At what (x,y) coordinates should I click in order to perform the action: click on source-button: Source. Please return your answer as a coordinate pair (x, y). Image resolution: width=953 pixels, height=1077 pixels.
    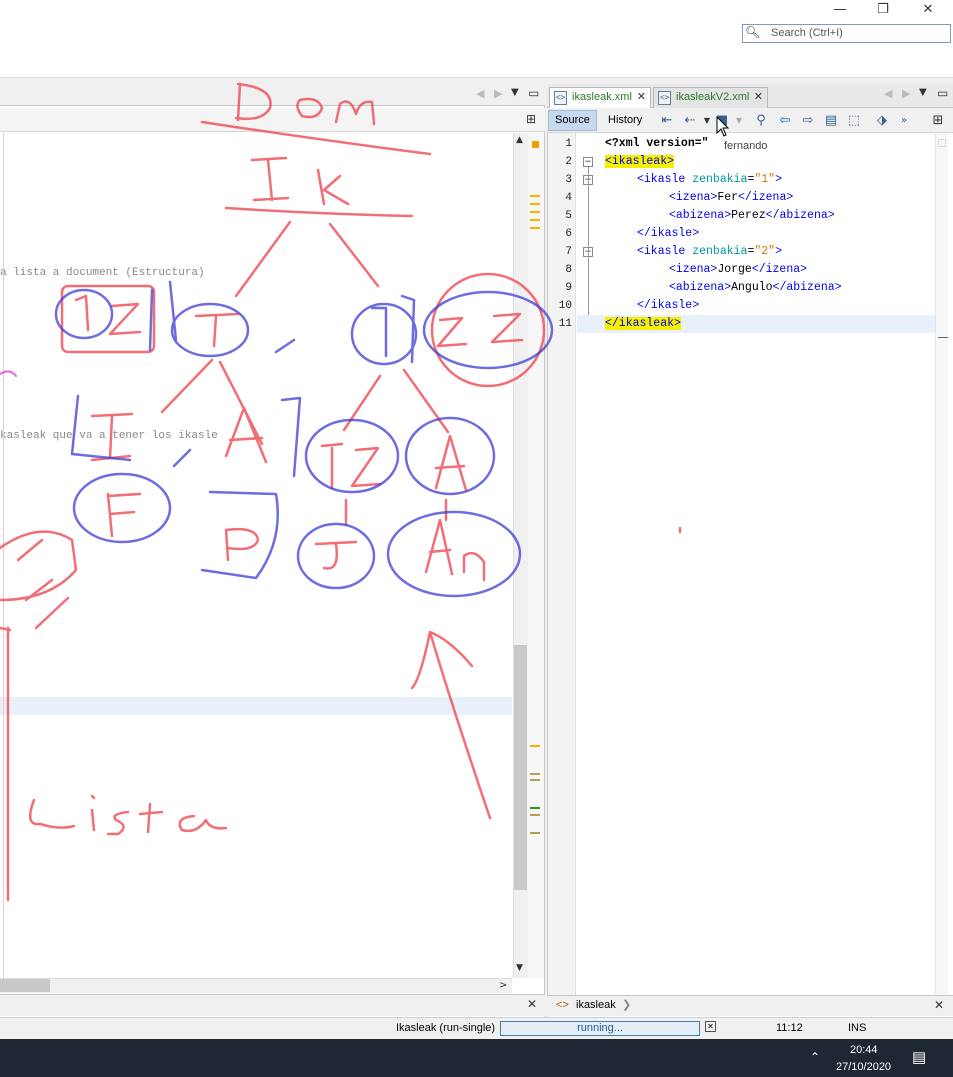
    Looking at the image, I should click on (572, 120).